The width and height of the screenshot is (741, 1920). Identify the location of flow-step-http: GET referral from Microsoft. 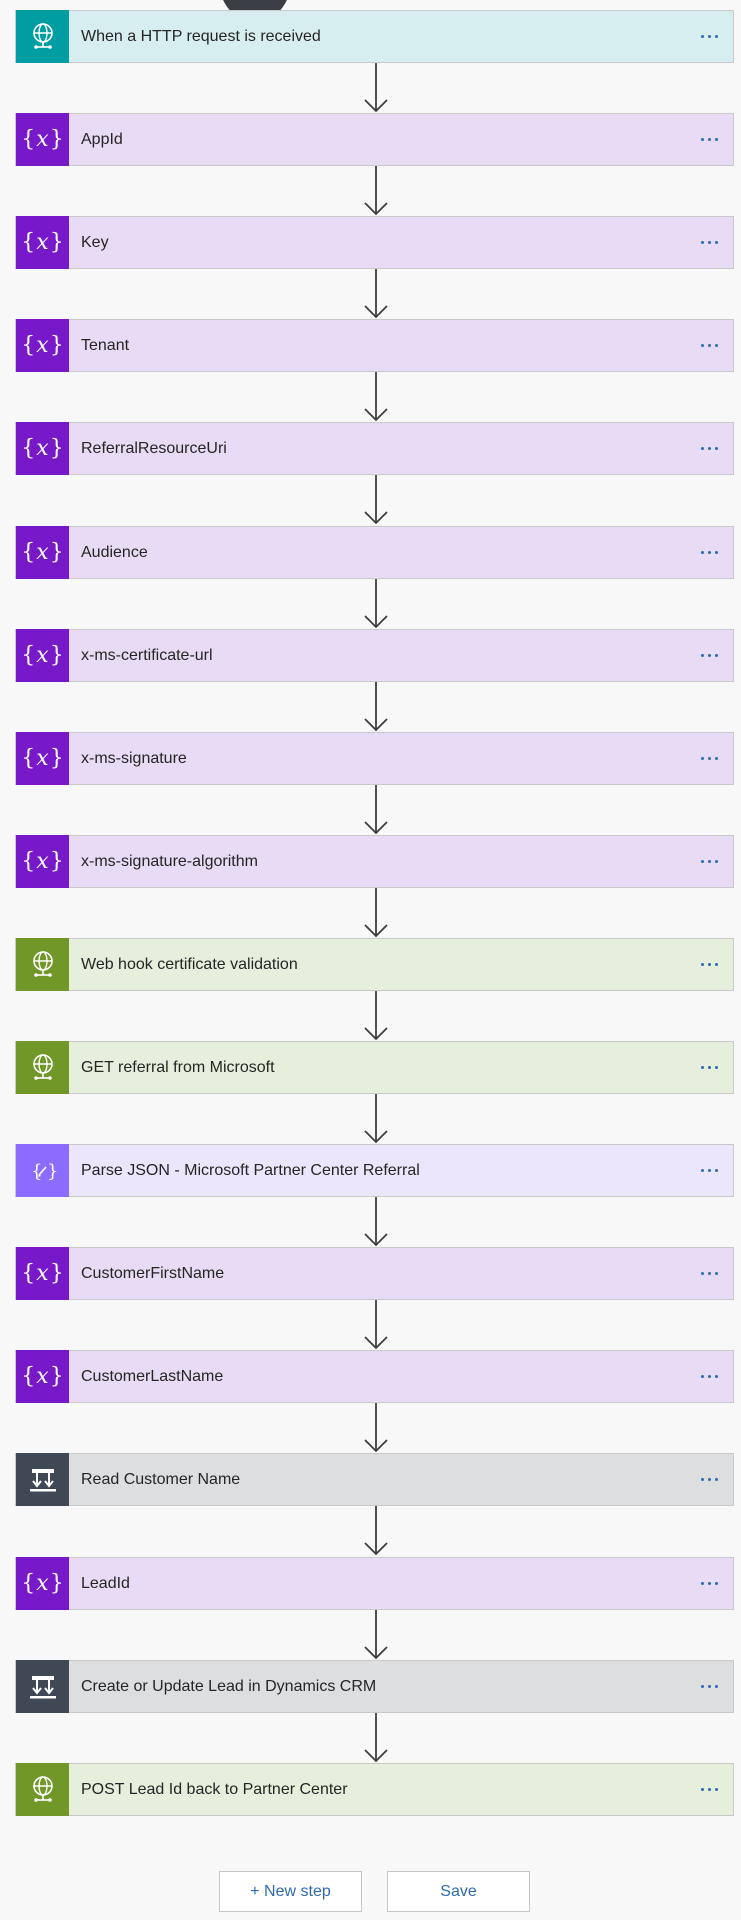
(374, 1067).